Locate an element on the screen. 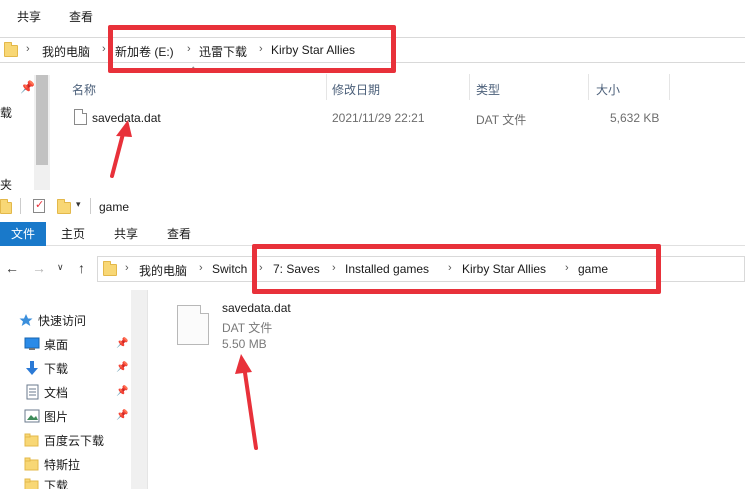 This screenshot has height=489, width=745. quick-access-dropdown-icon: ▾ is located at coordinates (78, 204).